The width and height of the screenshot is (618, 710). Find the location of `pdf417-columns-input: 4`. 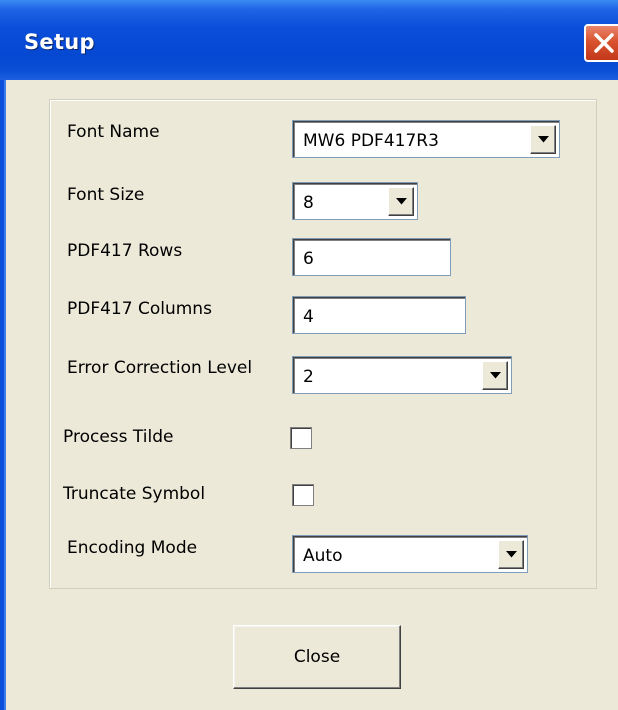

pdf417-columns-input: 4 is located at coordinates (379, 315).